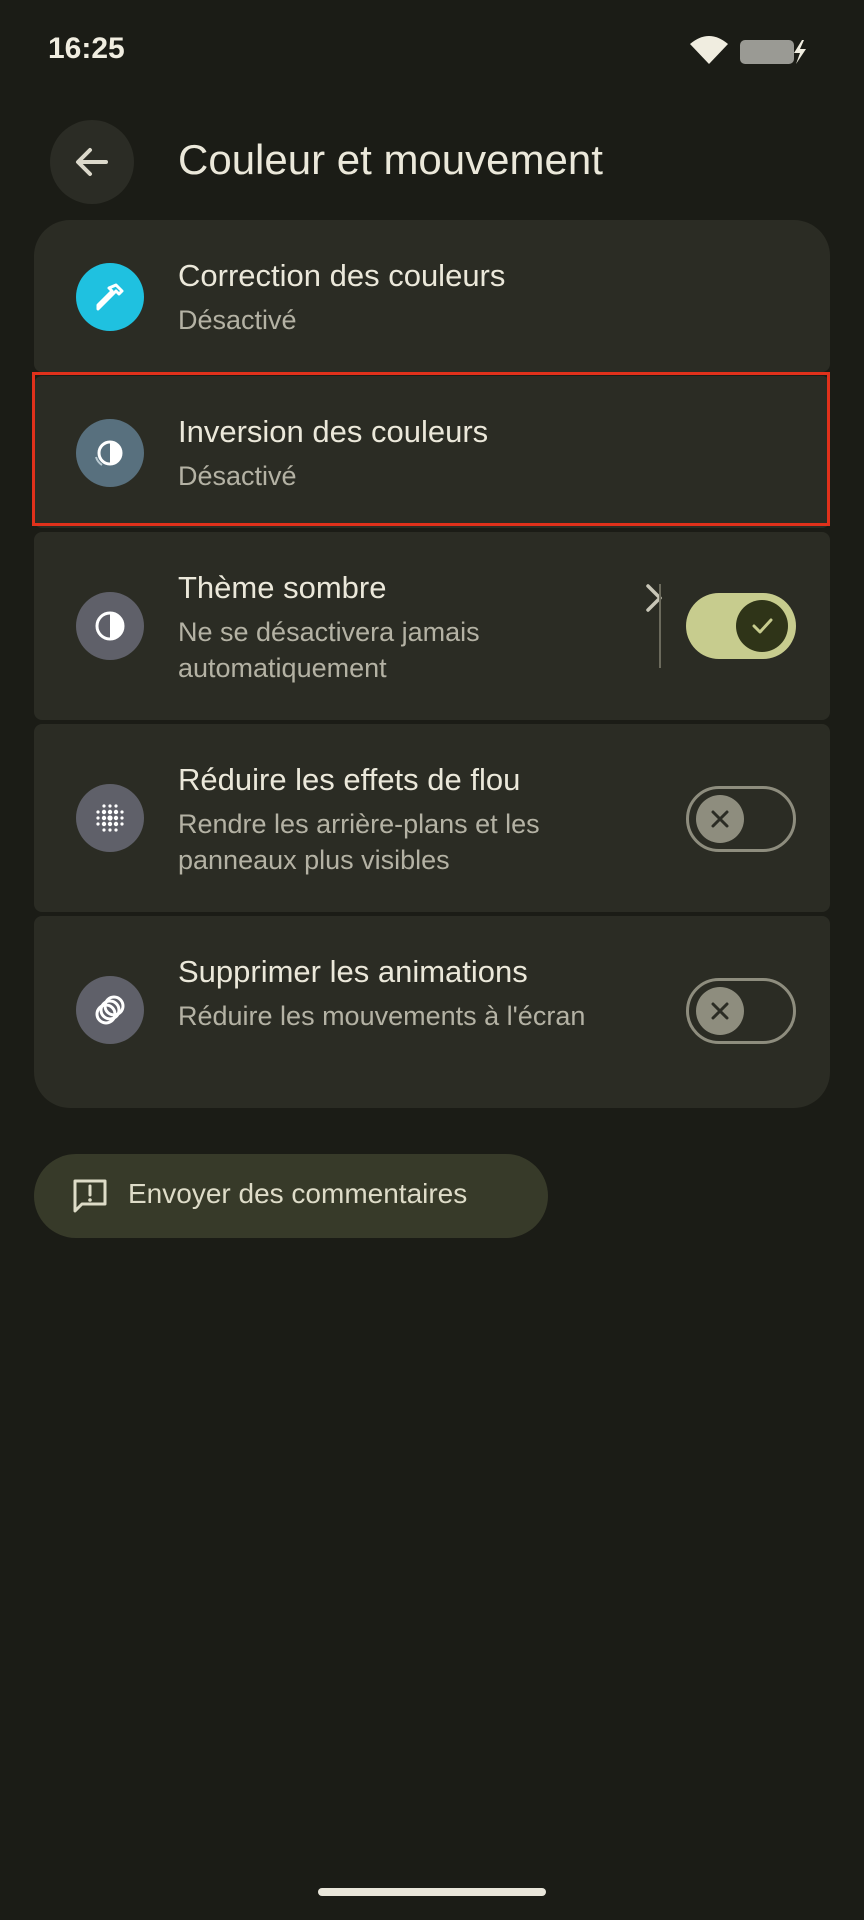 Image resolution: width=864 pixels, height=1920 pixels. Describe the element at coordinates (282, 587) in the screenshot. I see `setting-title: Thème sombre` at that location.